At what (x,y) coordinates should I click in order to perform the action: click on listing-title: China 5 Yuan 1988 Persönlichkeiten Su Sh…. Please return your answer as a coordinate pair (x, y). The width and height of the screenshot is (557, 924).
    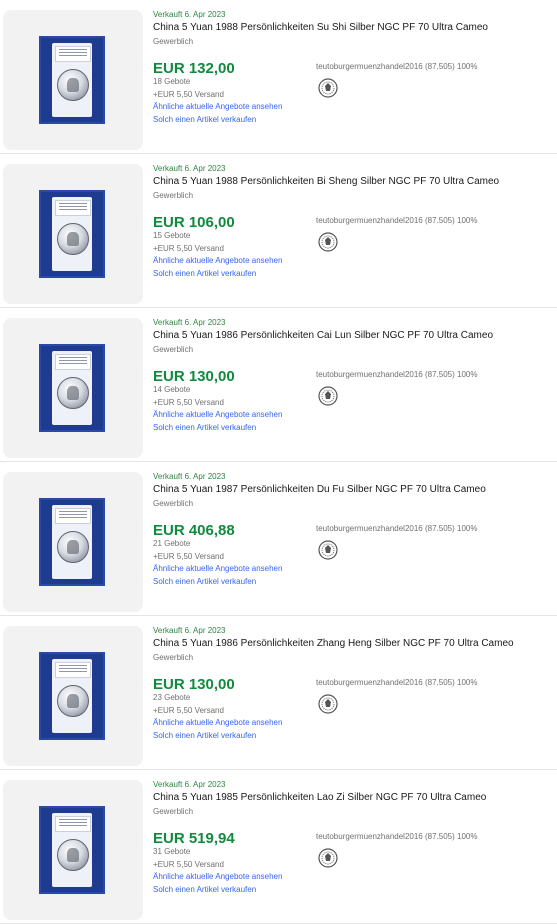
    Looking at the image, I should click on (320, 27).